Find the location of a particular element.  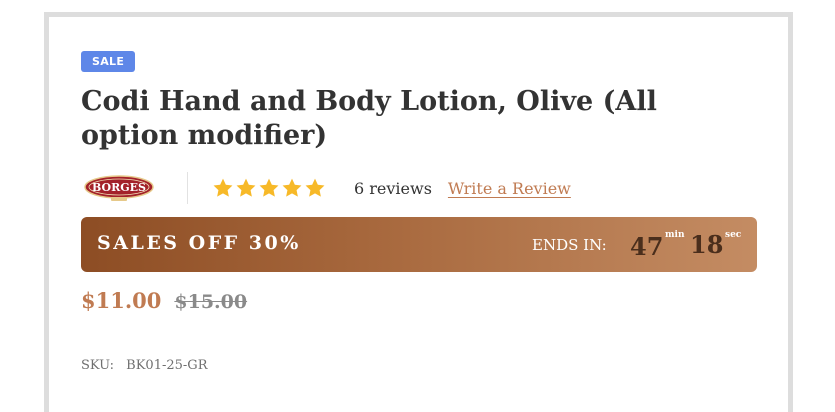

borges-logo-icon: BORGES is located at coordinates (119, 188).